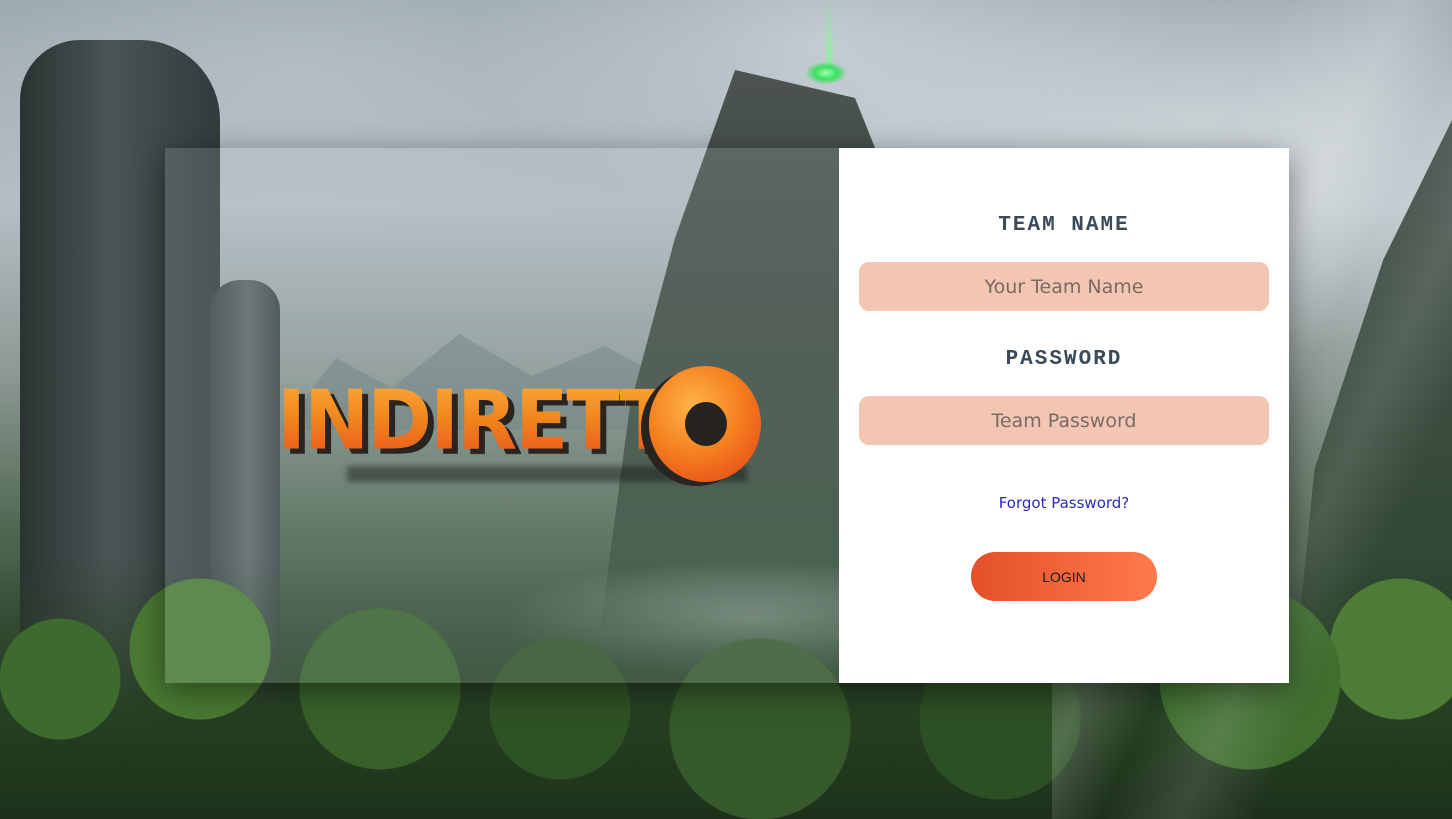  I want to click on logo-o-letter, so click(705, 424).